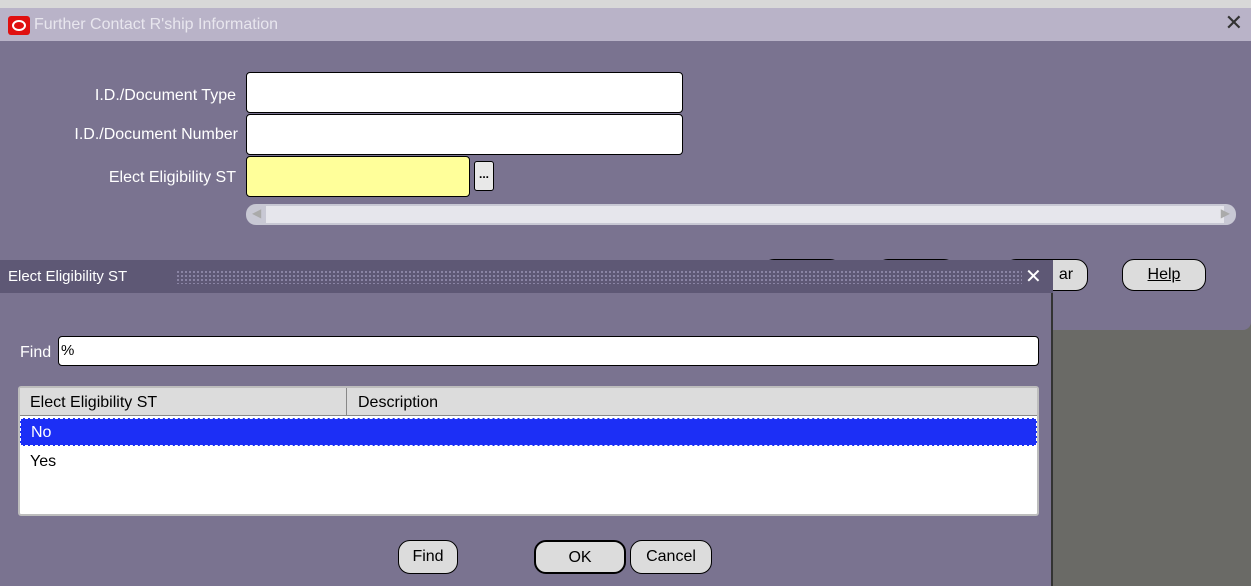 The image size is (1251, 586). Describe the element at coordinates (625, 24) in the screenshot. I see `window-titlebar: Further Contact R'ship Information ✕` at that location.